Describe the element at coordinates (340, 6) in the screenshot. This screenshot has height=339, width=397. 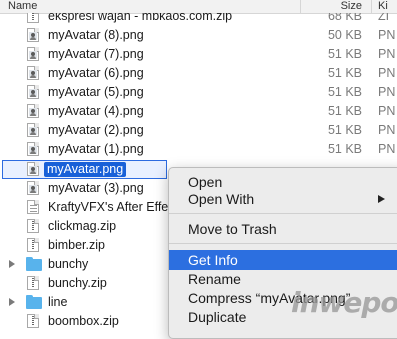
I see `size-column-header: Size` at that location.